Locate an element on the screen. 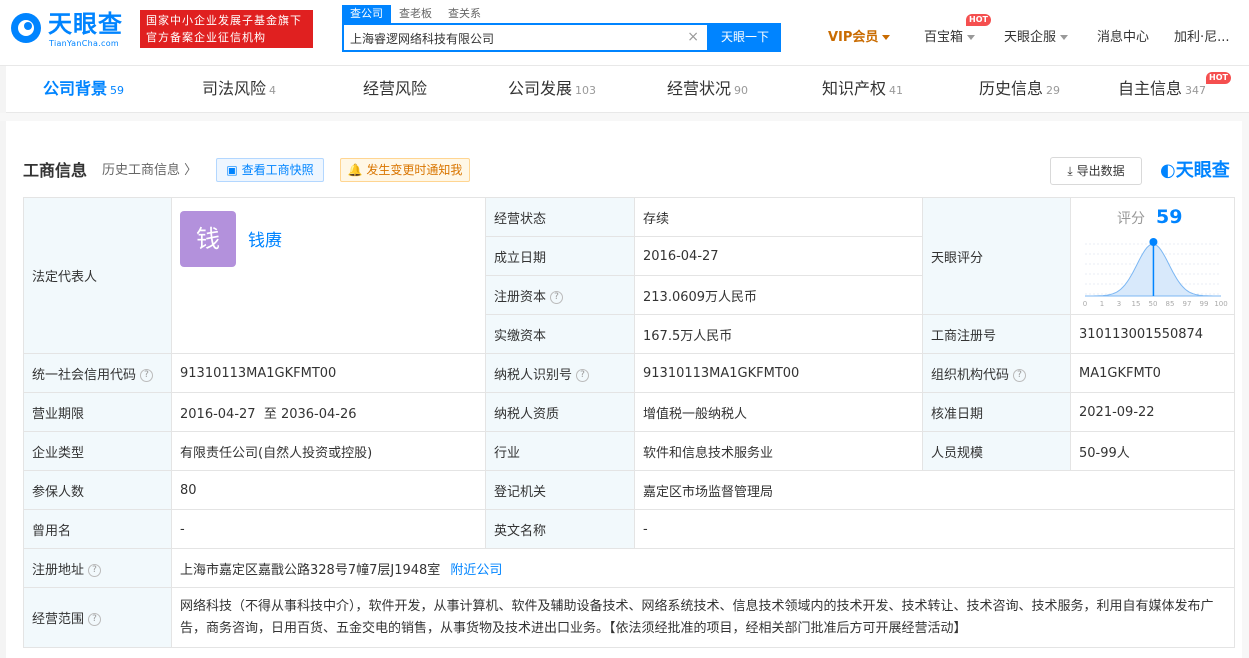 The height and width of the screenshot is (658, 1249). tab-label: 历史信息 is located at coordinates (1011, 88).